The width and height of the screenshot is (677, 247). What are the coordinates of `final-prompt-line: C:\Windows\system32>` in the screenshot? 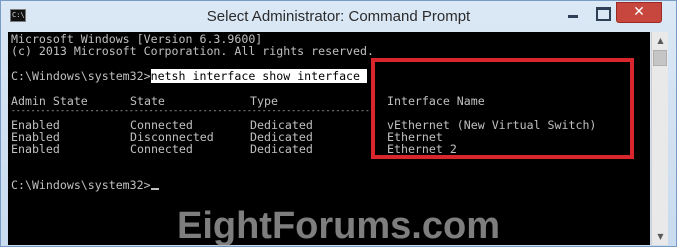 It's located at (85, 185).